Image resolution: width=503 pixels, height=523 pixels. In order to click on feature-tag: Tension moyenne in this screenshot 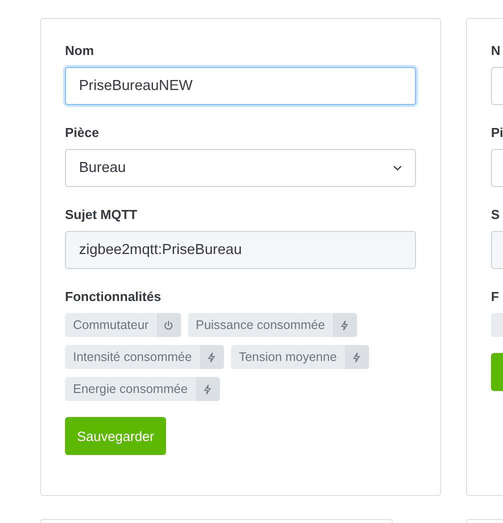, I will do `click(299, 357)`.